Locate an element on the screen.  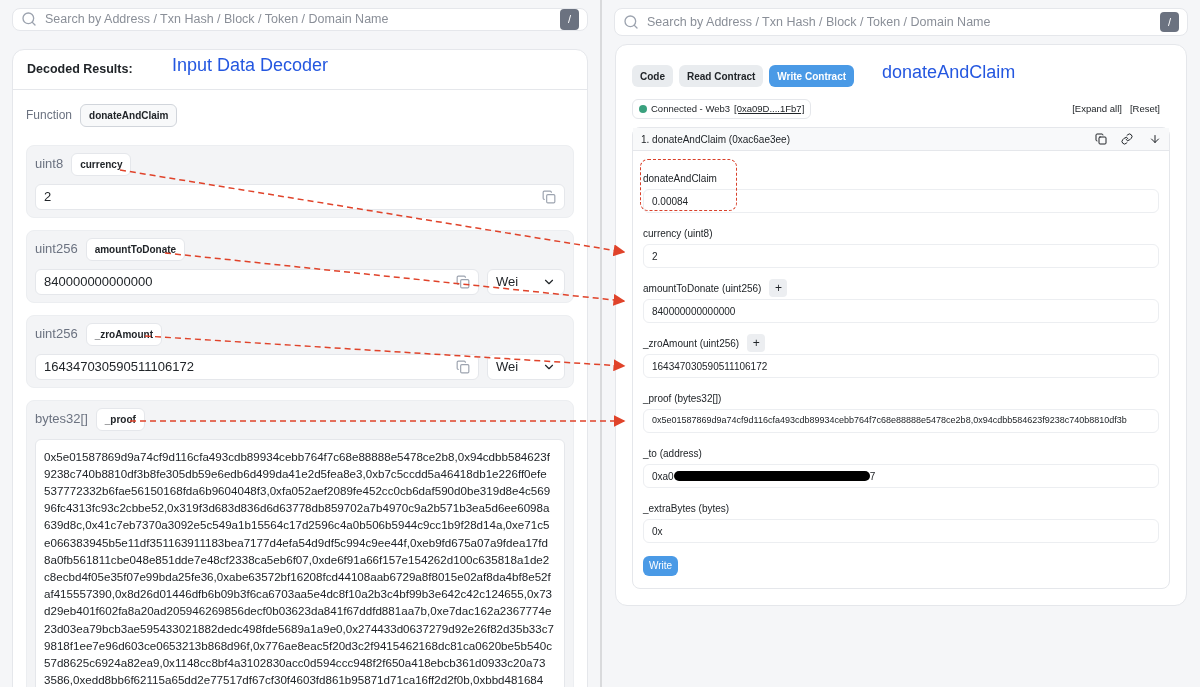
field-label: _zroAmount (uint256) is located at coordinates (691, 343).